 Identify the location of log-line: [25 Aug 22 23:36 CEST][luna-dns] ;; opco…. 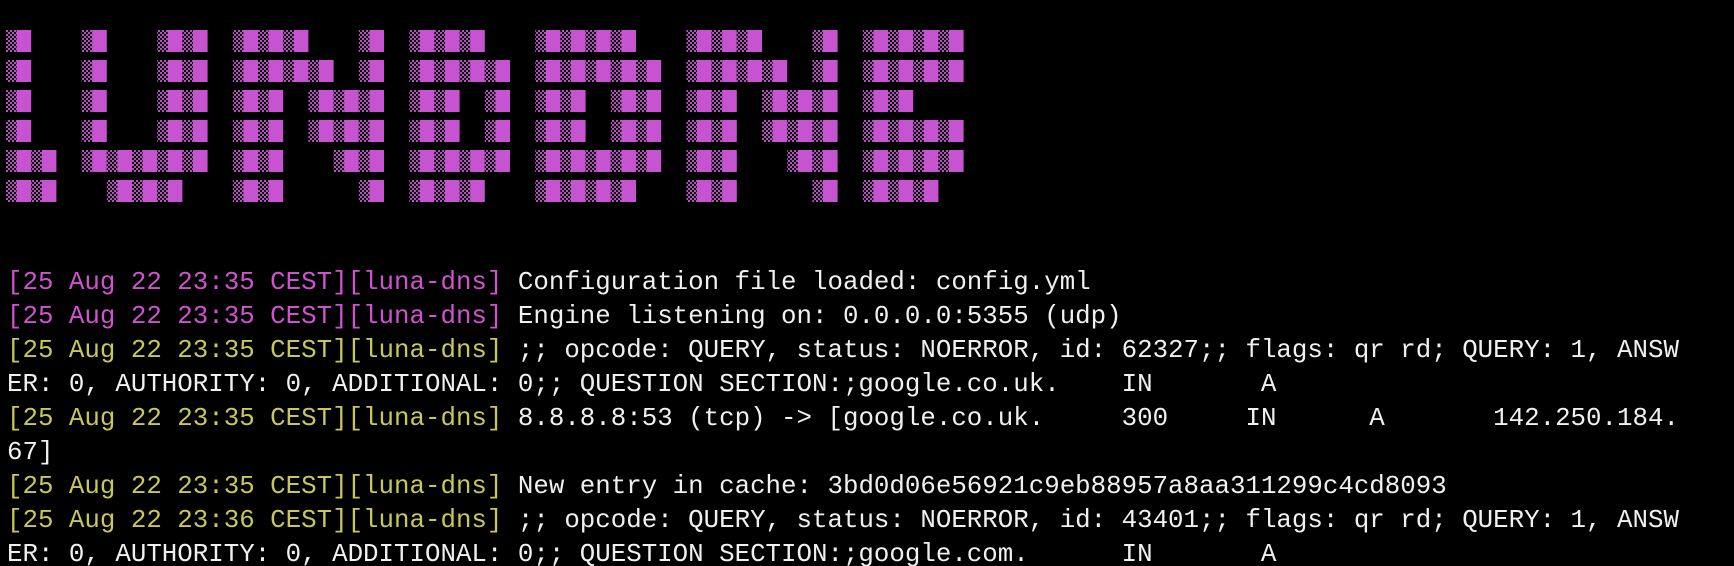
(870, 521).